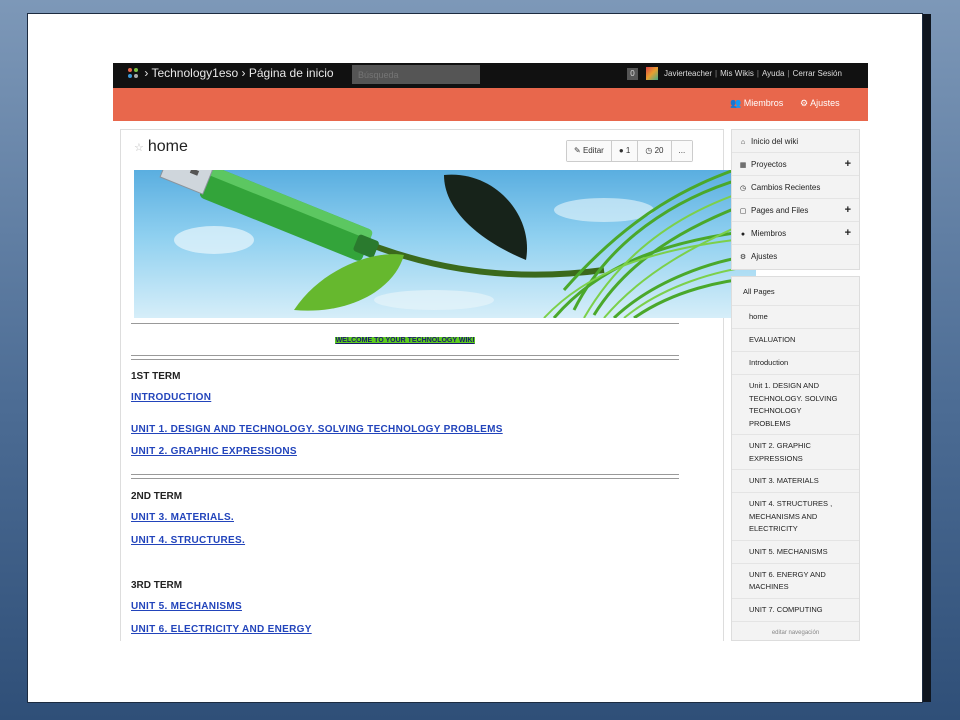  I want to click on page-link-item: UNIT 6. ENERGY AND MACHINES, so click(795, 581).